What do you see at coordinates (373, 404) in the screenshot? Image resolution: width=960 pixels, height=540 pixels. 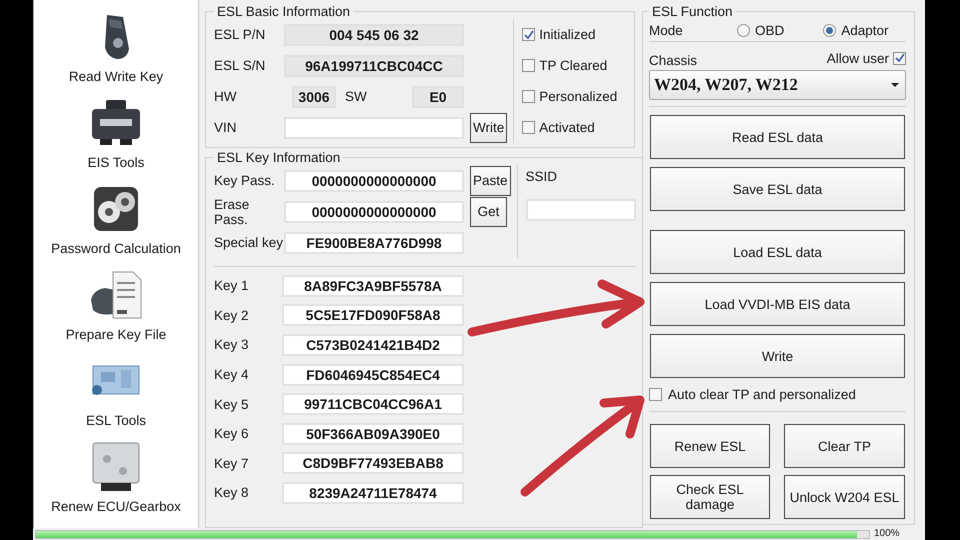 I see `key-field: 99711CBC04CC96A1` at bounding box center [373, 404].